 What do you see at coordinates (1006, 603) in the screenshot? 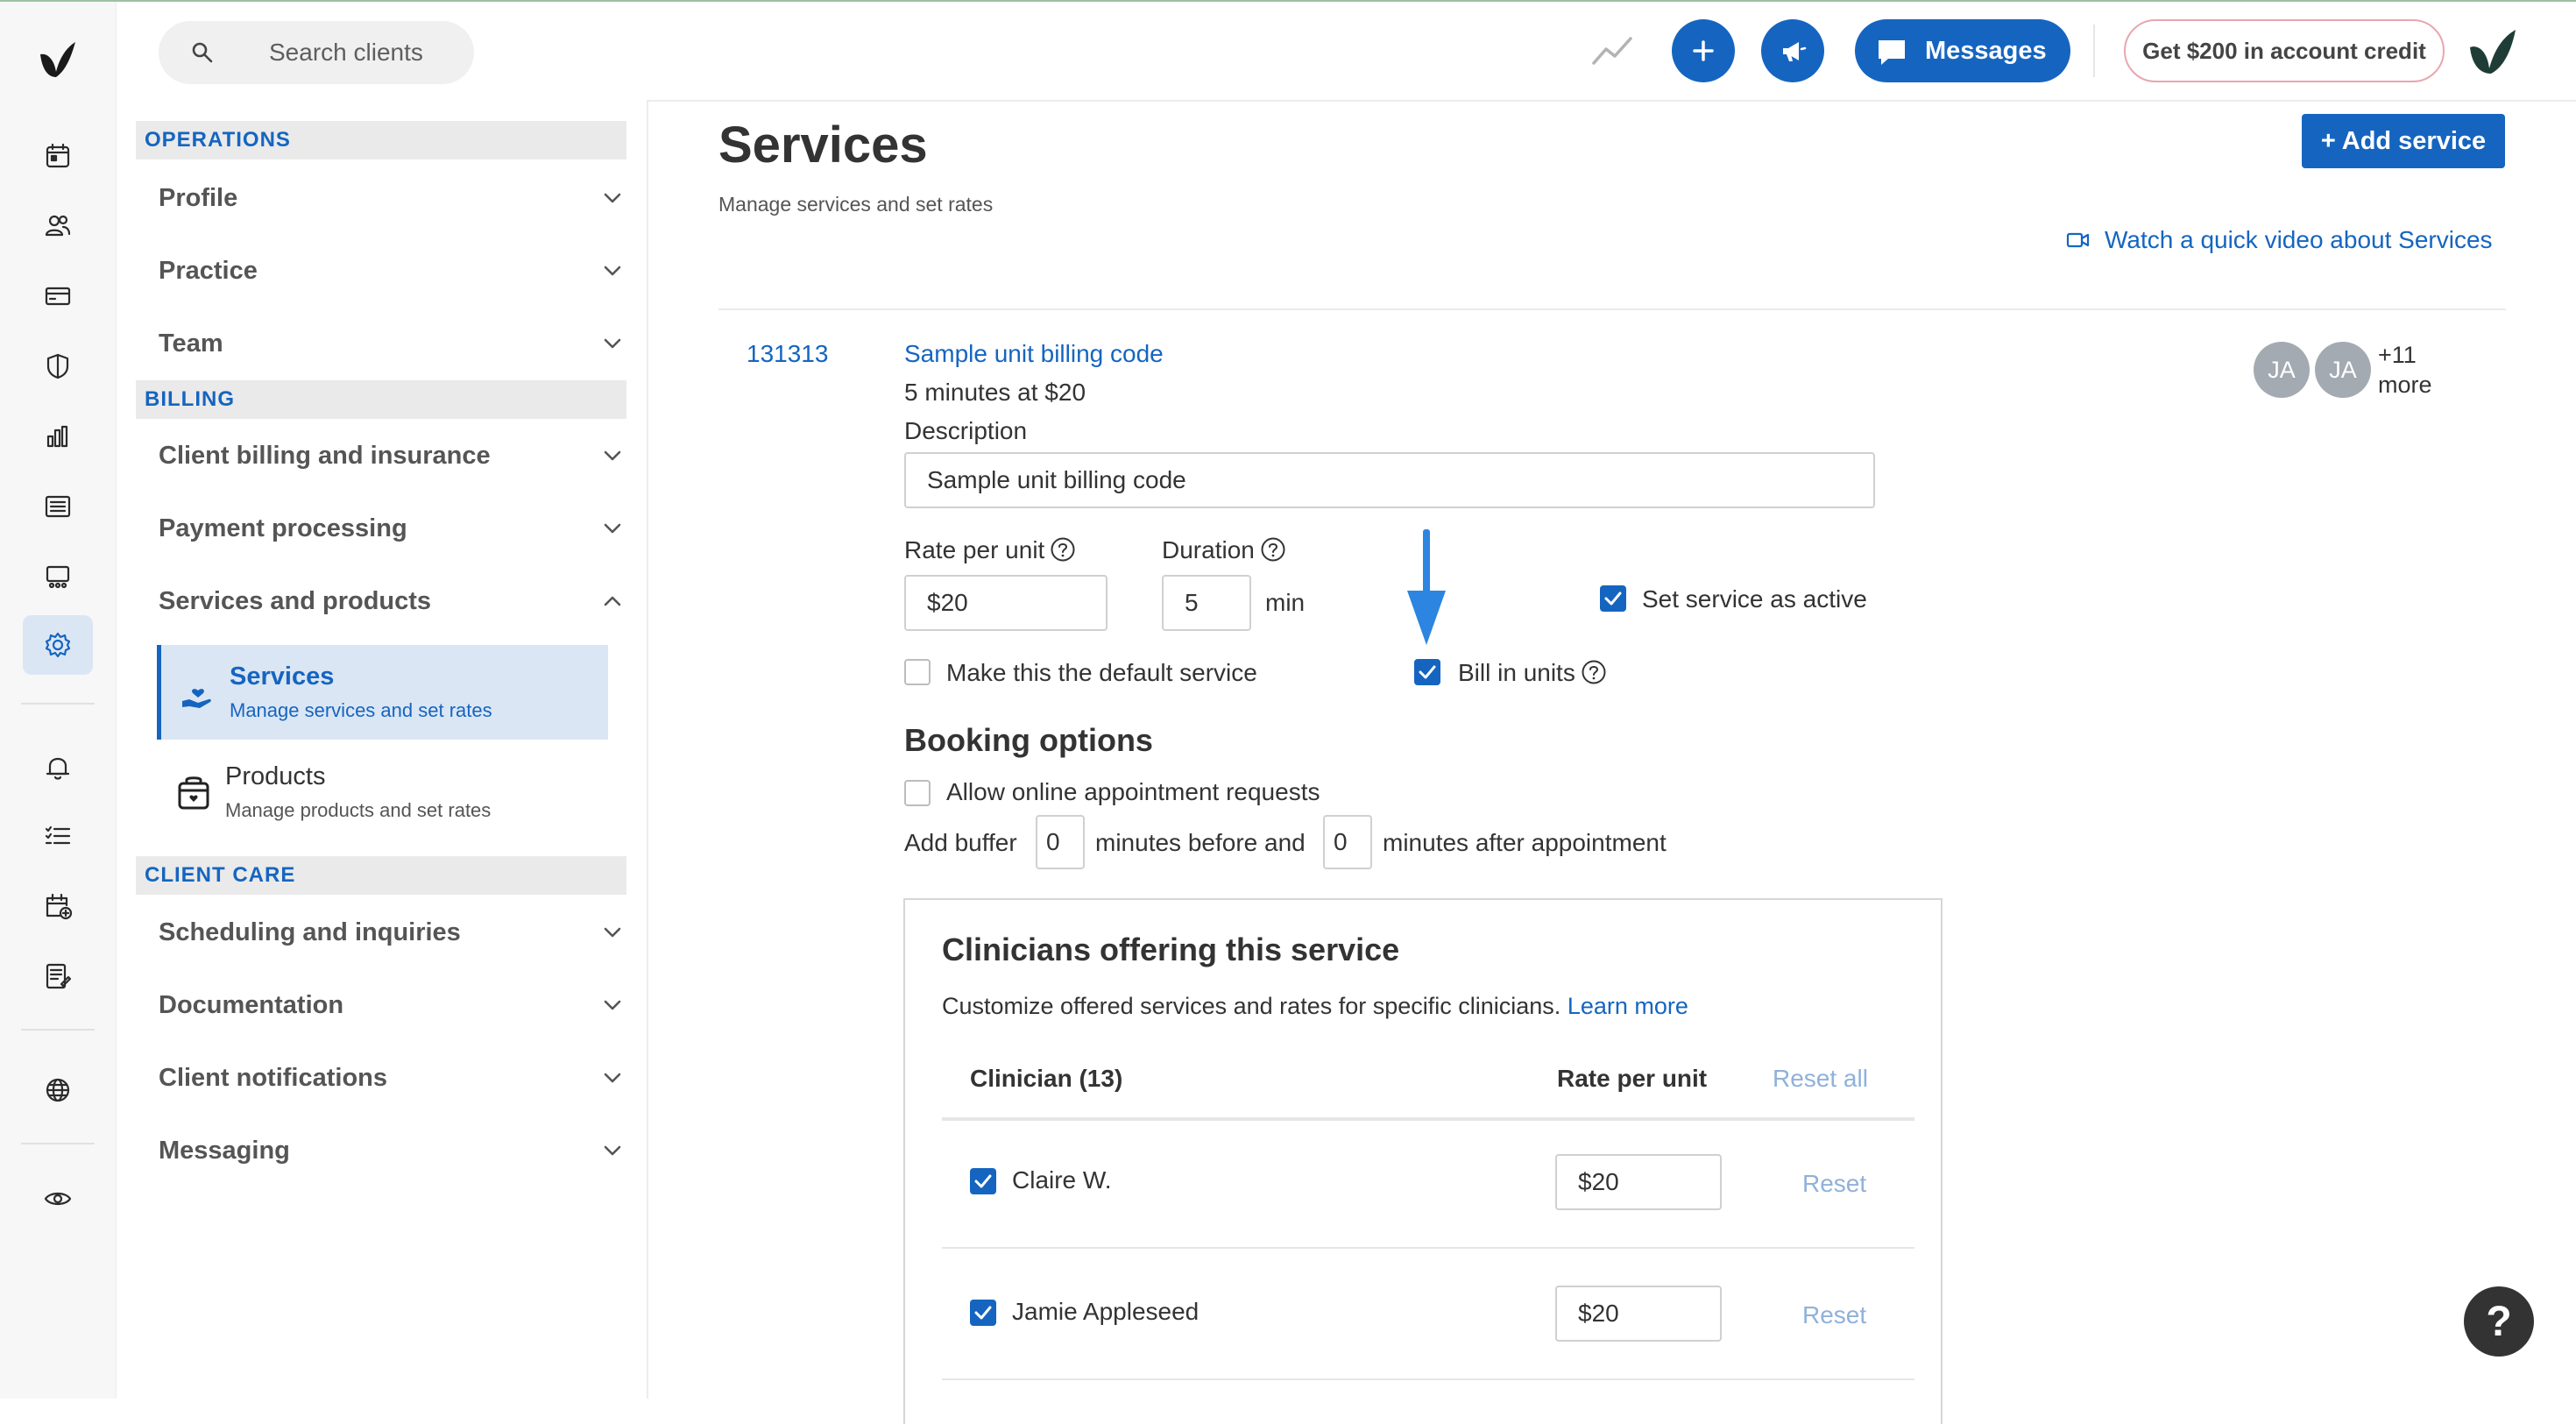
I see `rate-input` at bounding box center [1006, 603].